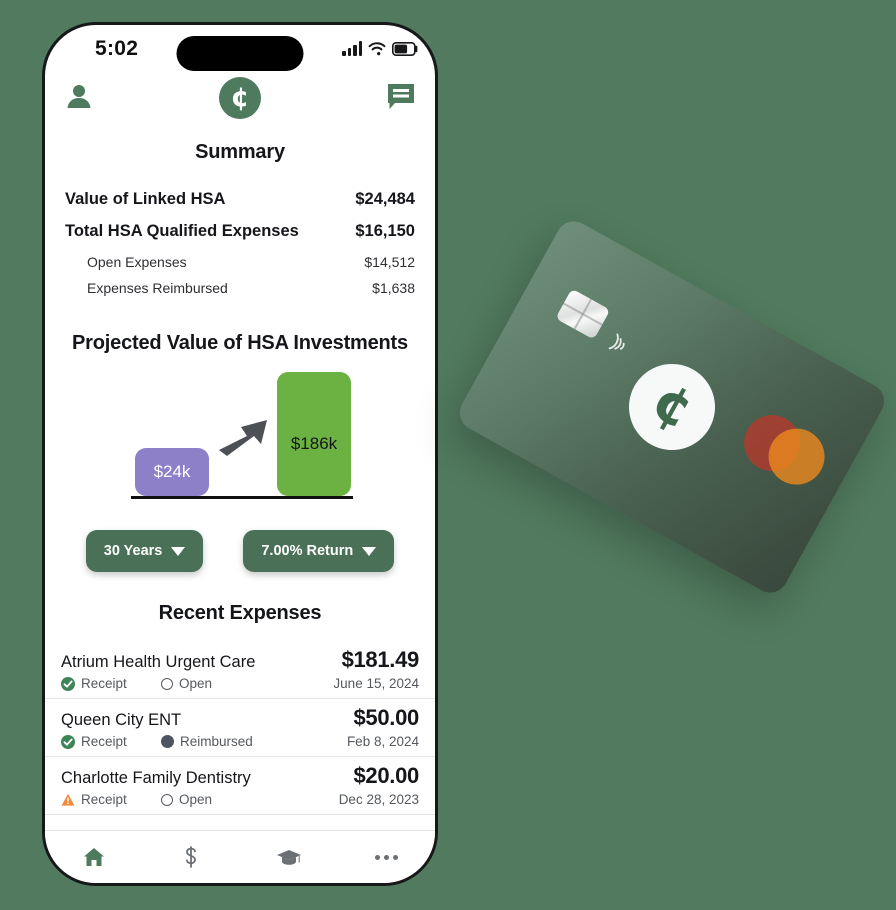 This screenshot has width=896, height=910. What do you see at coordinates (583, 314) in the screenshot?
I see `emv-chip-icon` at bounding box center [583, 314].